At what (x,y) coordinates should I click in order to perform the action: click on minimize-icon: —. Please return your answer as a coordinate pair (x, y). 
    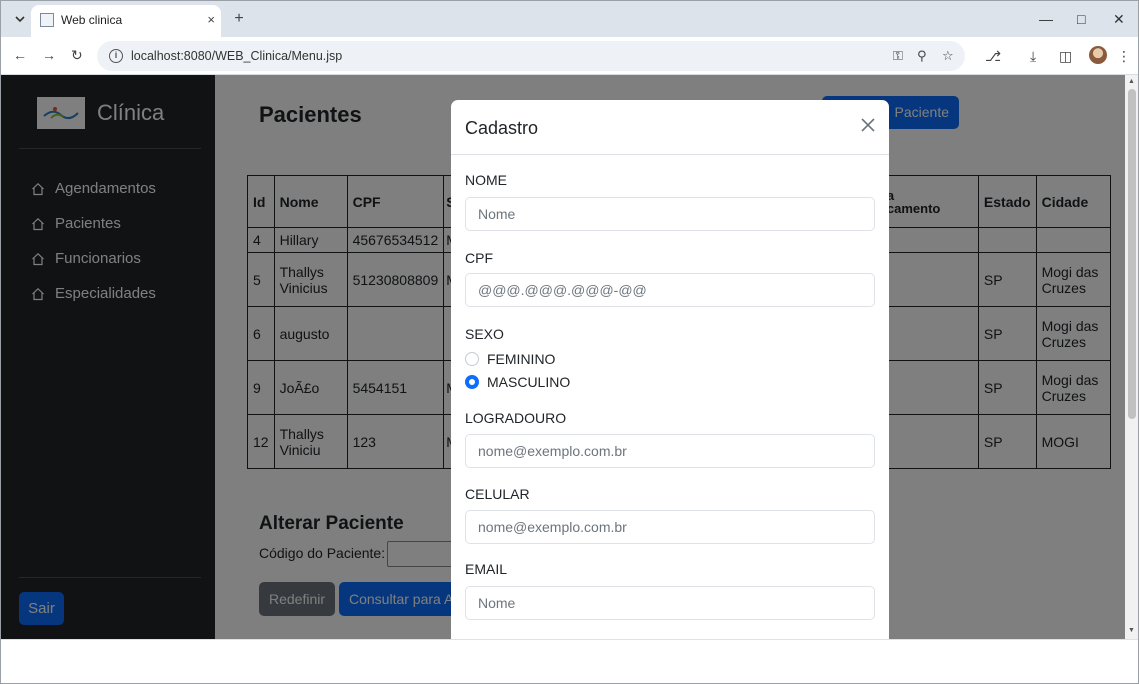
    Looking at the image, I should click on (1046, 19).